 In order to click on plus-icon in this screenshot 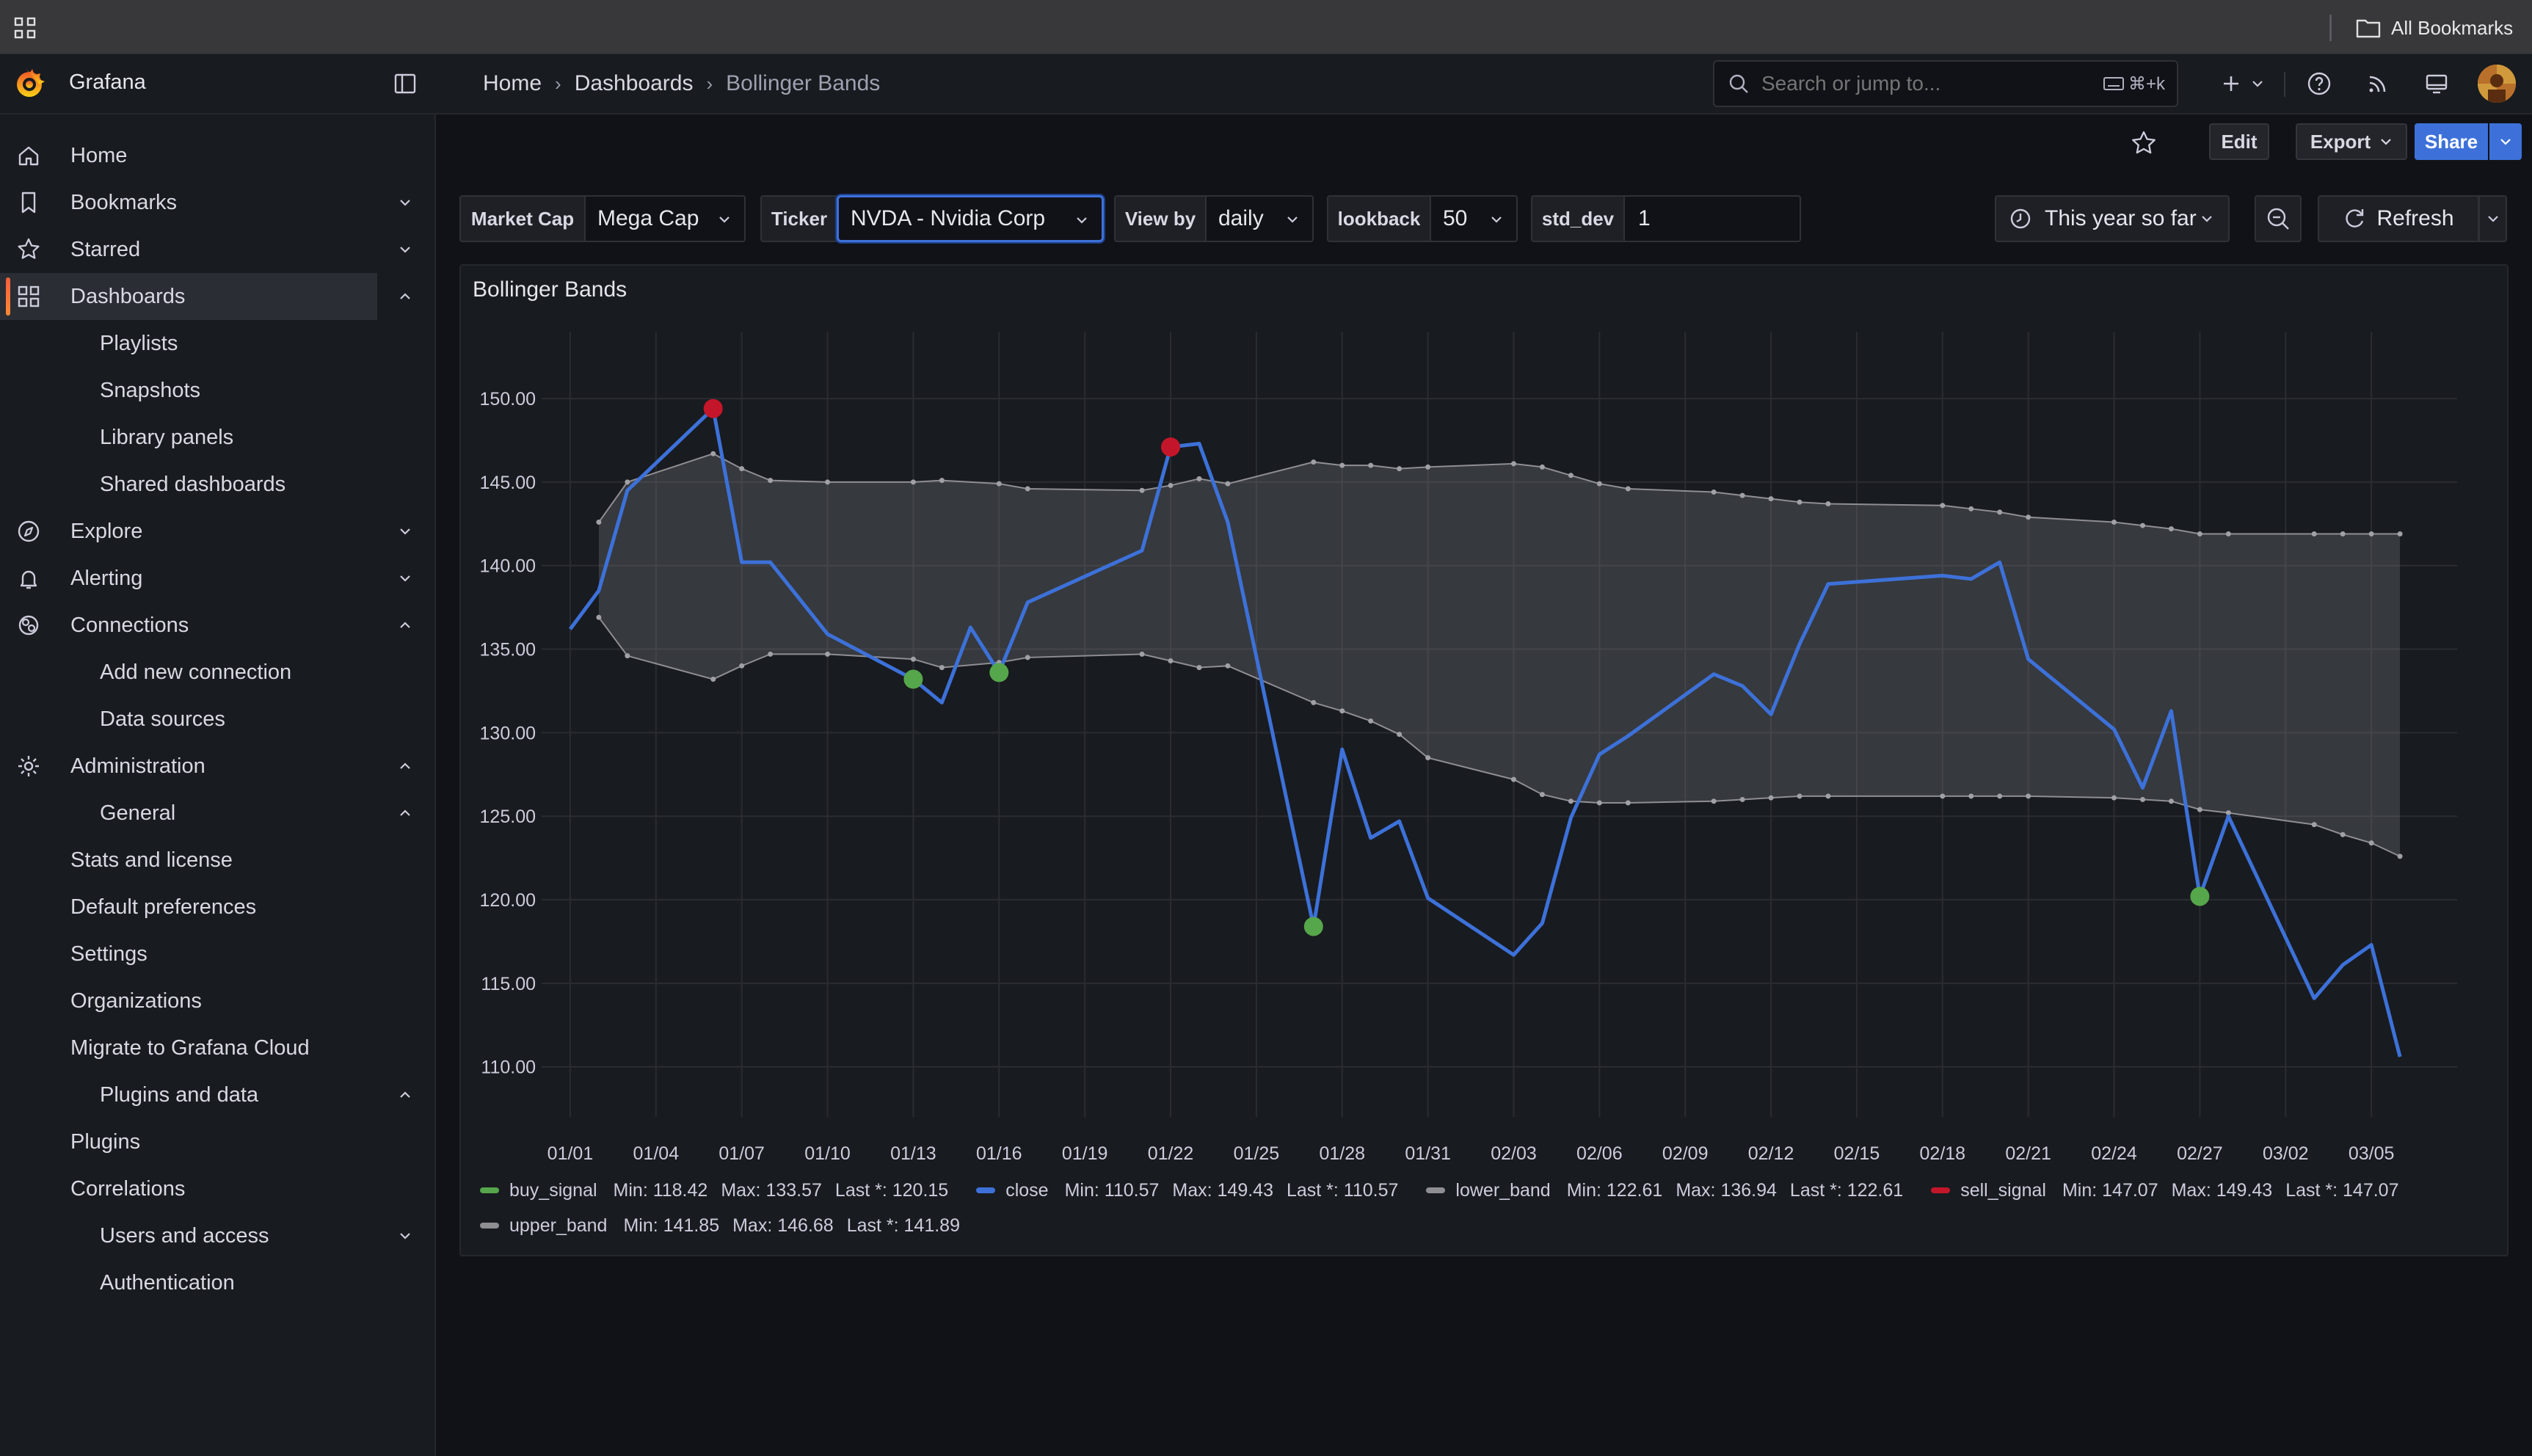, I will do `click(2231, 83)`.